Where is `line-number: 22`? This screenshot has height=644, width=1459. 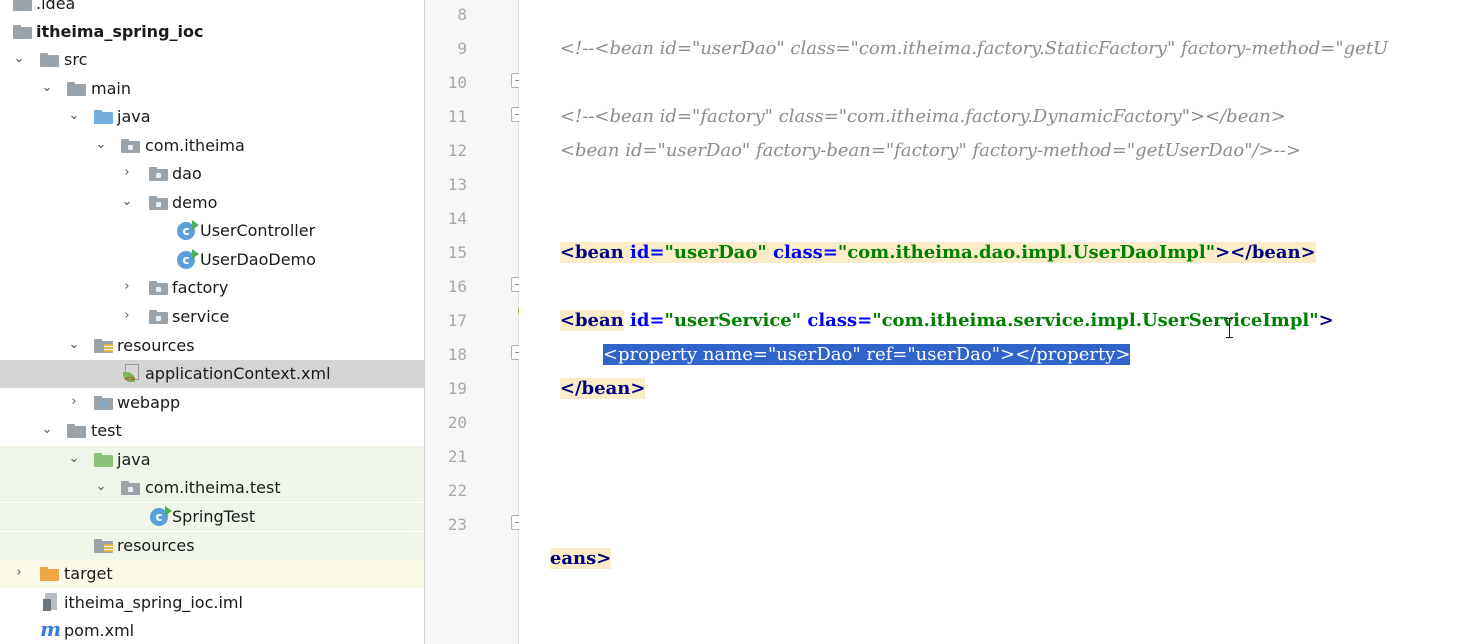
line-number: 22 is located at coordinates (457, 490).